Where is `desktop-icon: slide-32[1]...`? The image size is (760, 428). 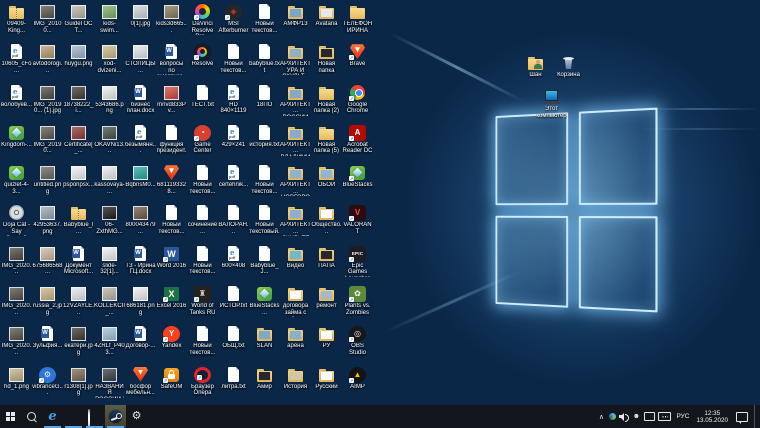 desktop-icon: slide-32[1]... is located at coordinates (109, 264).